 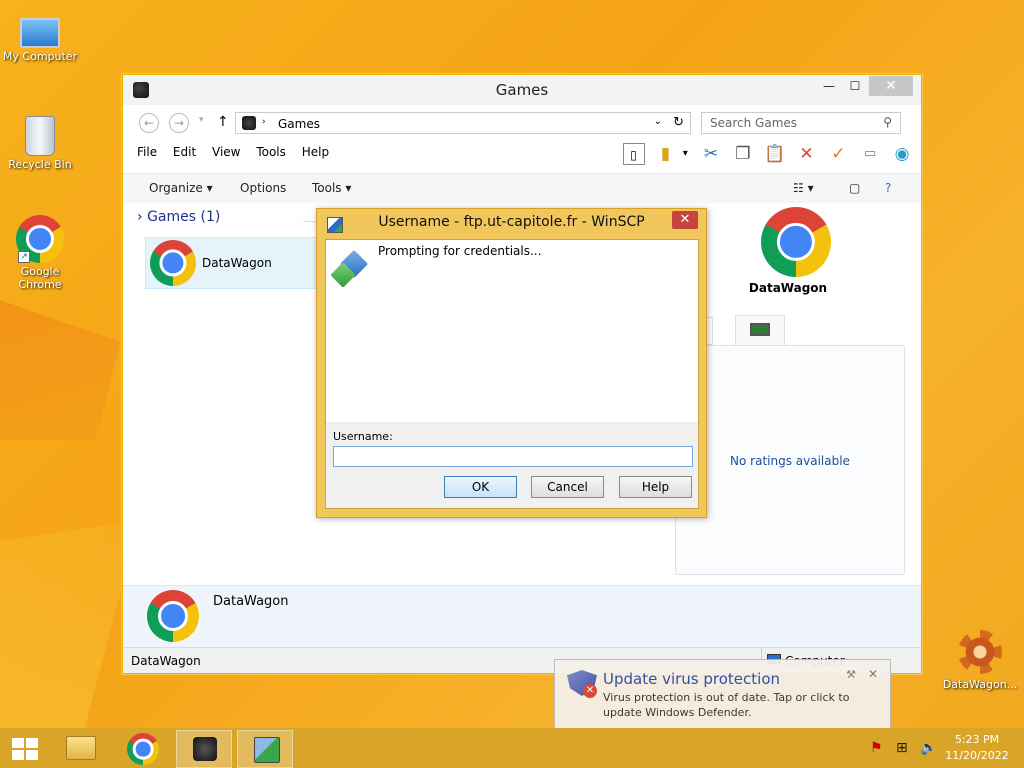 What do you see at coordinates (463, 123) in the screenshot?
I see `address-bar: › Games ⌄ ↻` at bounding box center [463, 123].